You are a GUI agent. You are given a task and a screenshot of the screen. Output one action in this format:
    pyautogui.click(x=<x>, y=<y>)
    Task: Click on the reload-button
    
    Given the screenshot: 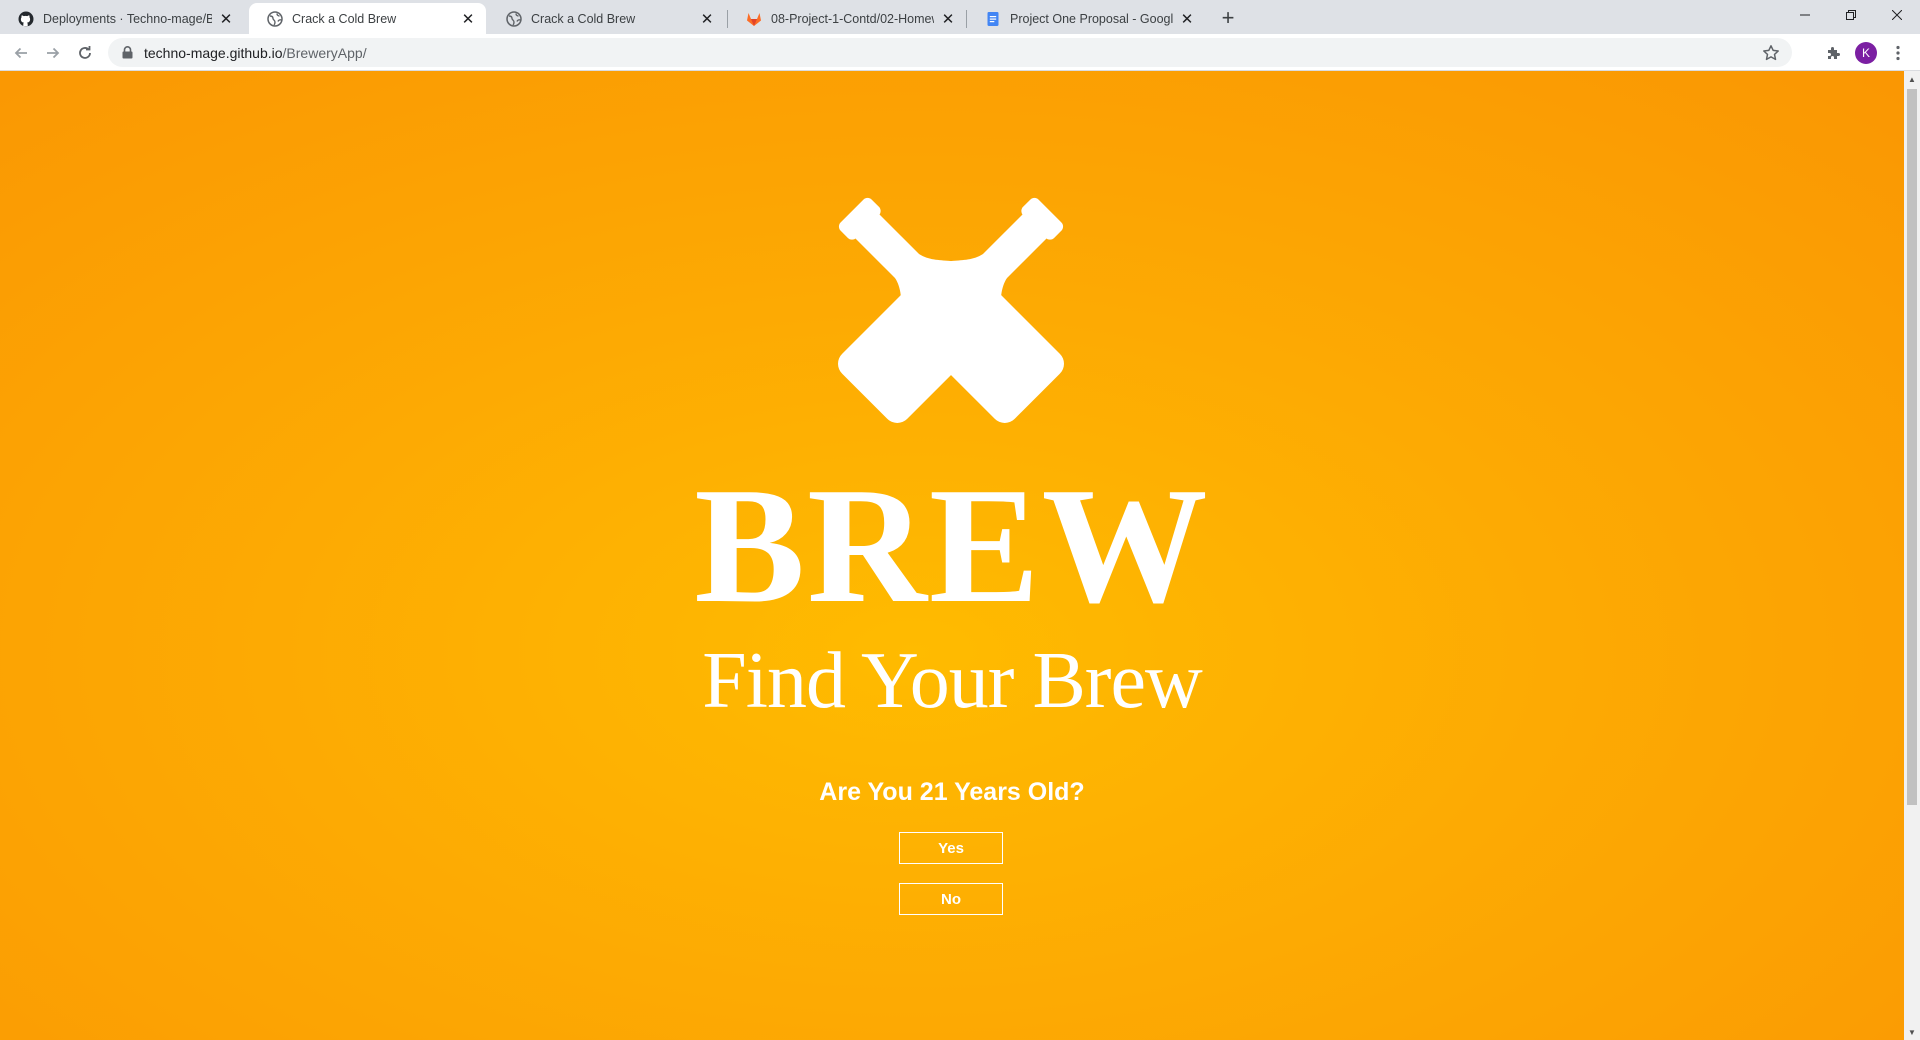 What is the action you would take?
    pyautogui.click(x=85, y=53)
    